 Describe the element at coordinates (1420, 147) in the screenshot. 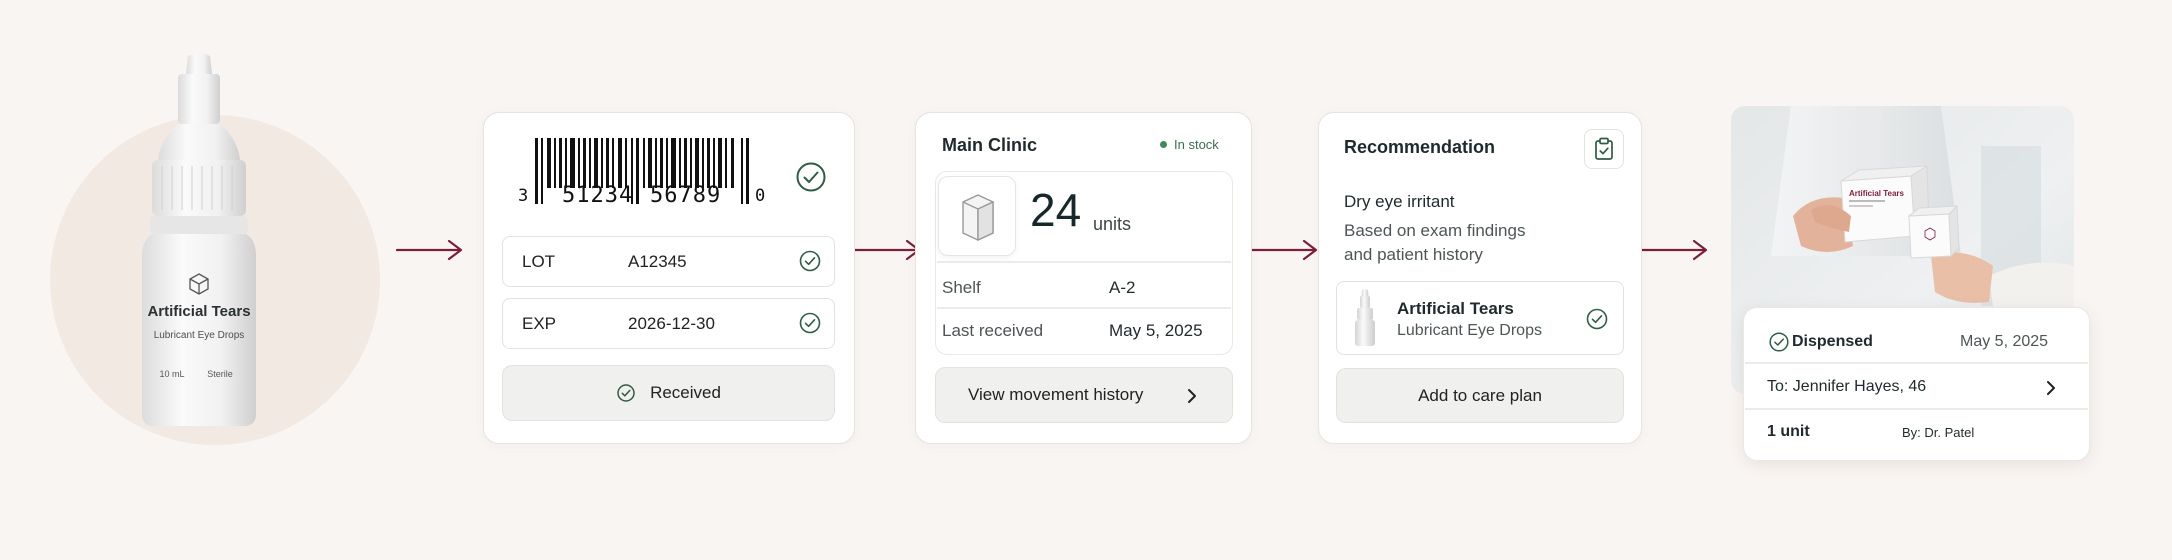

I see `recommendation-title: Recommendation` at that location.